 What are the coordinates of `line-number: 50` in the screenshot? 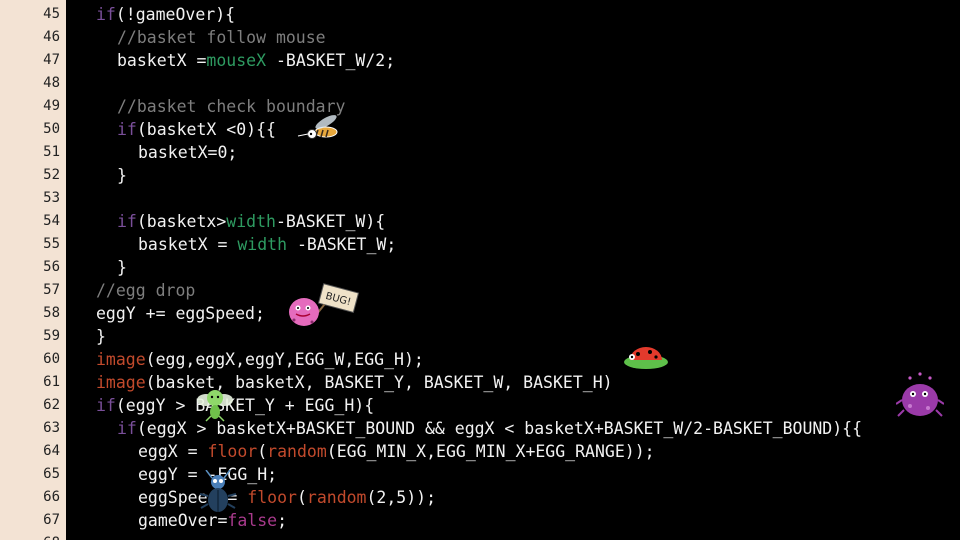 It's located at (51, 129).